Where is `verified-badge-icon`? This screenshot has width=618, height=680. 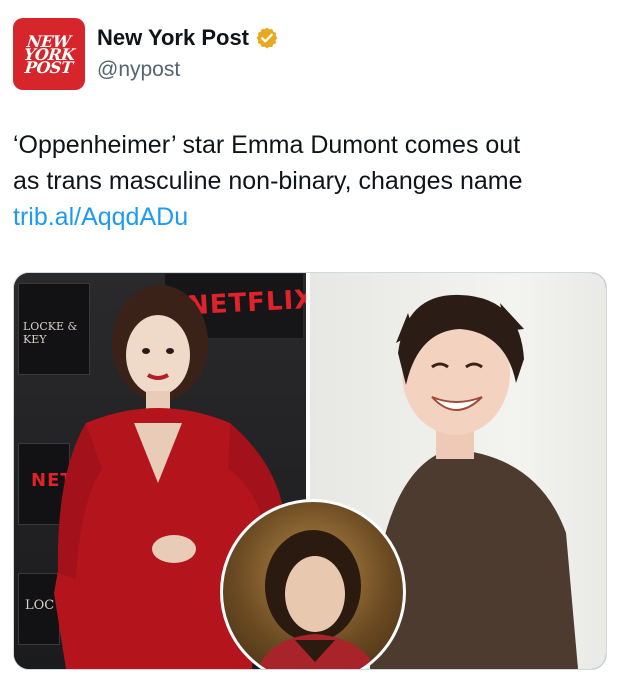 verified-badge-icon is located at coordinates (267, 38).